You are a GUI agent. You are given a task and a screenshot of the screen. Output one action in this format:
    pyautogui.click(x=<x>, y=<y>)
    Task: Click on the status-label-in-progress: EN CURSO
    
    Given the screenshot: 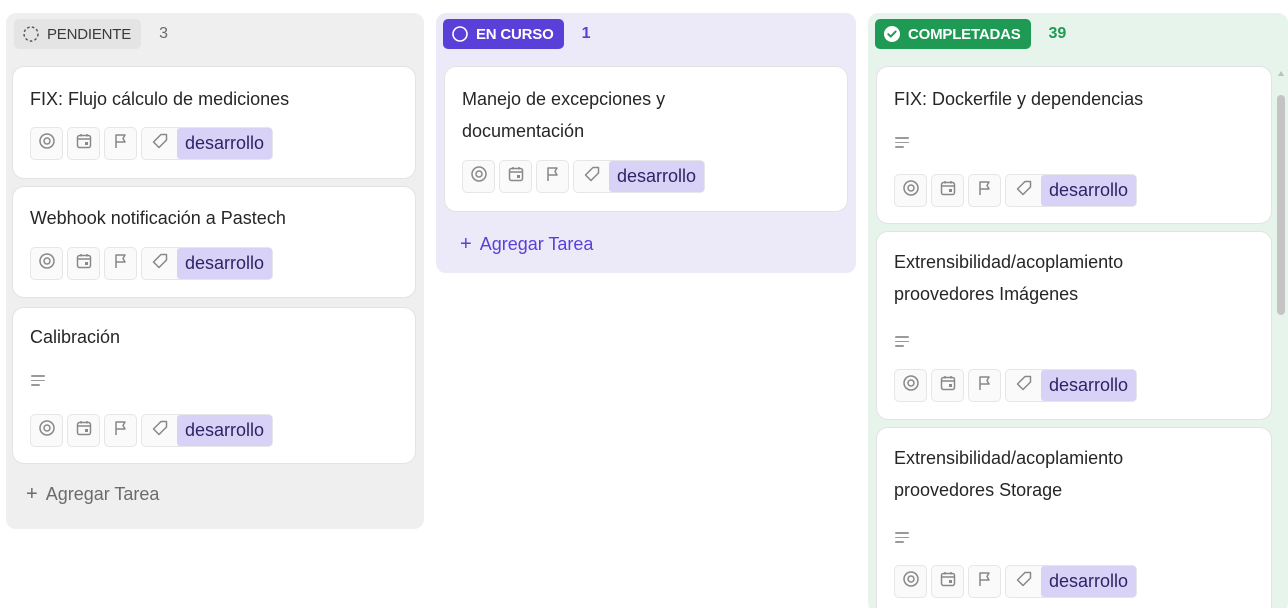 What is the action you would take?
    pyautogui.click(x=515, y=34)
    